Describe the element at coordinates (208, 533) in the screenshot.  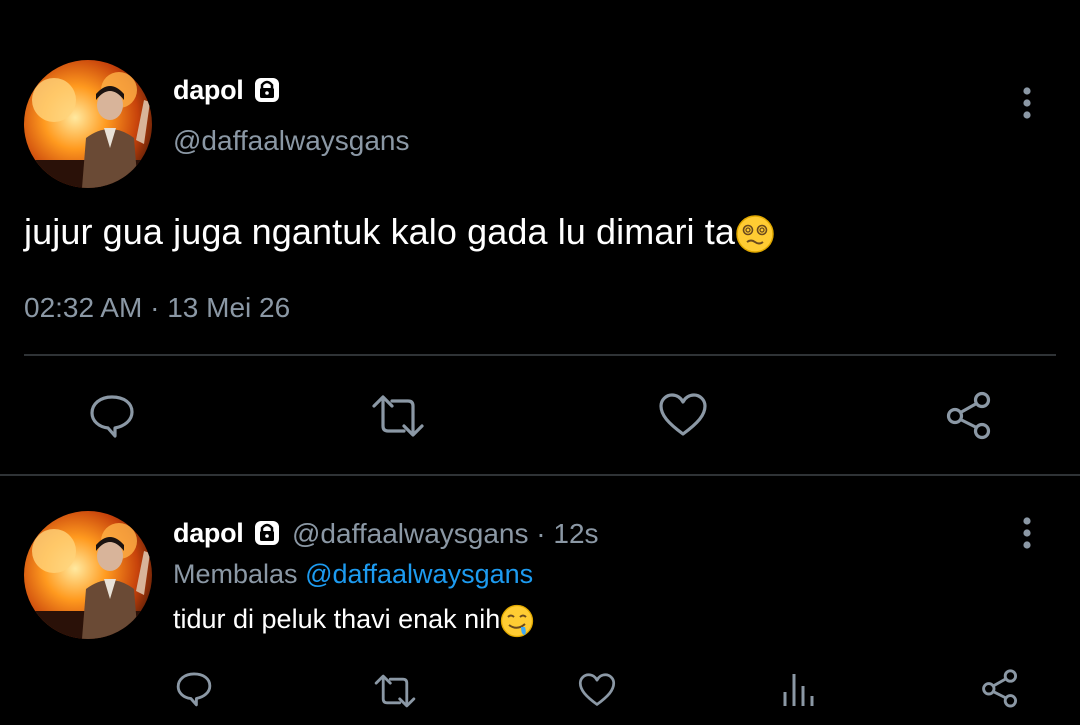
I see `reply-author-name: dapol` at that location.